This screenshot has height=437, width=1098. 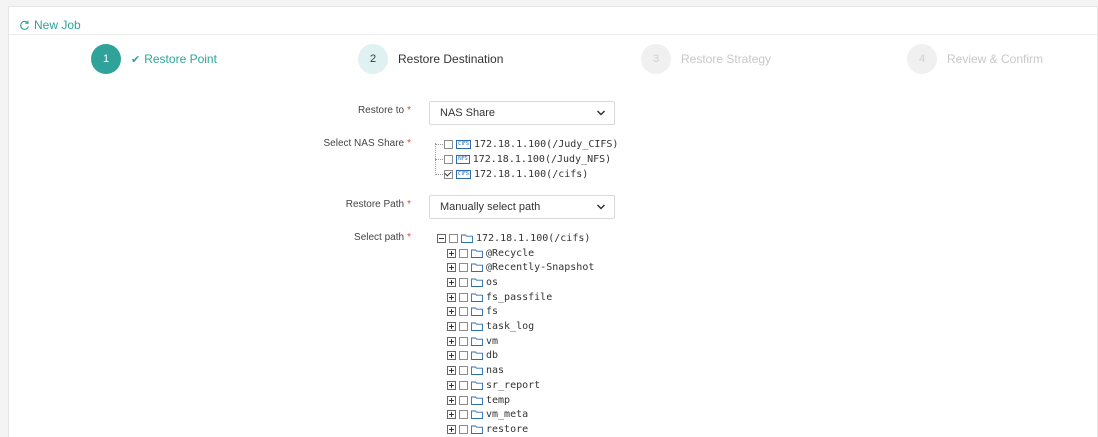 I want to click on check-icon: ✔, so click(x=136, y=59).